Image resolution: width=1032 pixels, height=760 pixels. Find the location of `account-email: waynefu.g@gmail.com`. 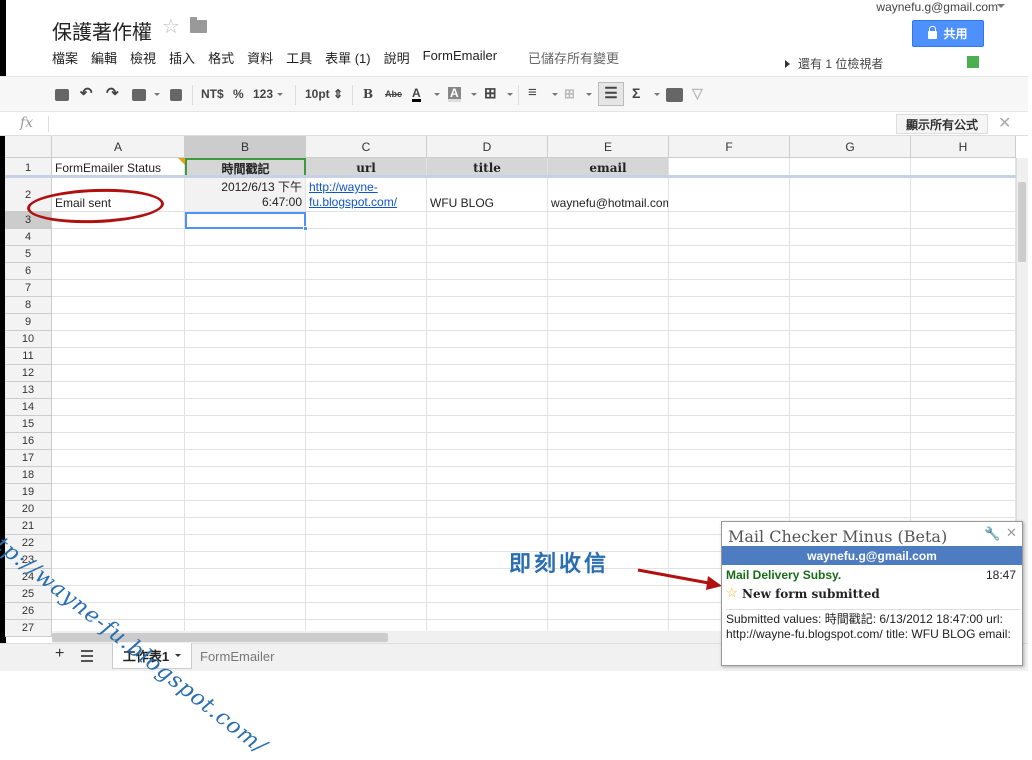

account-email: waynefu.g@gmail.com is located at coordinates (937, 7).